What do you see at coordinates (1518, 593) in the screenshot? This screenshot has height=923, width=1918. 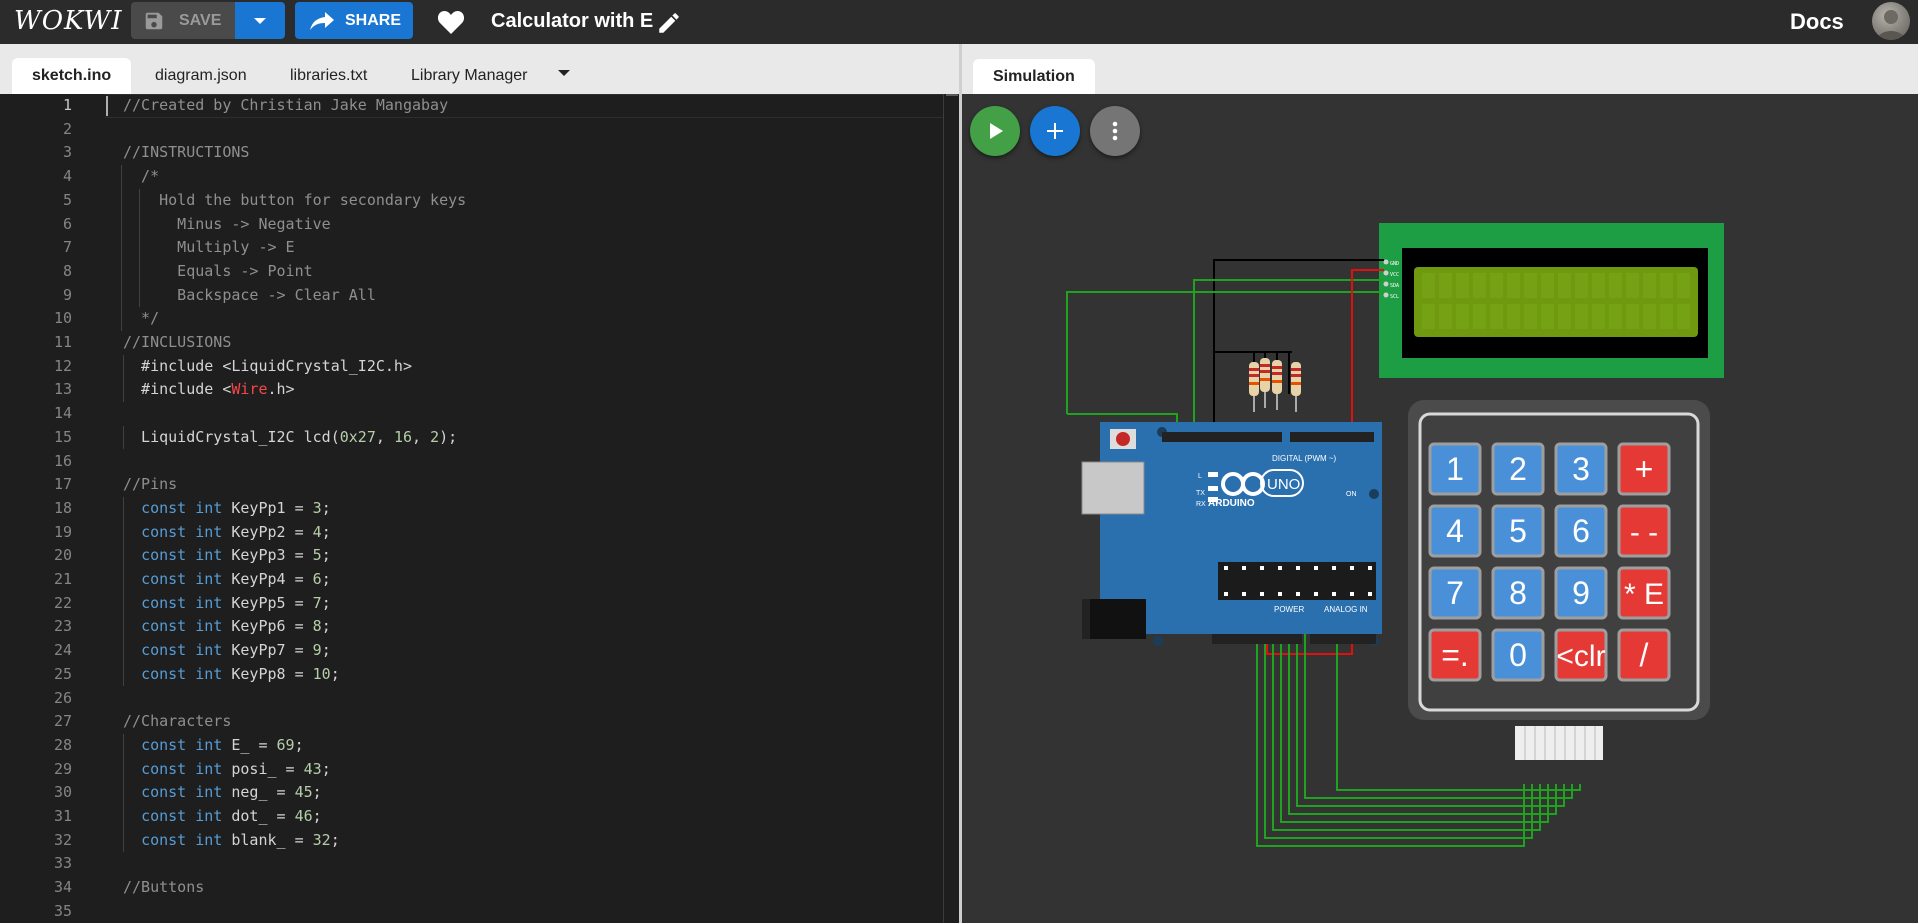 I see `keypad-key: 8` at bounding box center [1518, 593].